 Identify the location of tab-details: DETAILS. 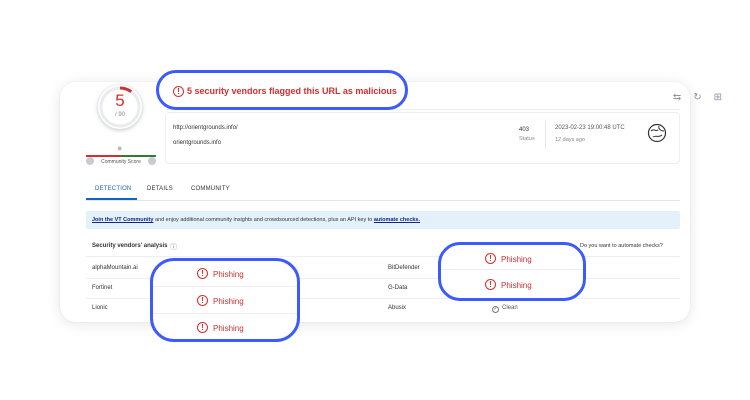
(160, 189).